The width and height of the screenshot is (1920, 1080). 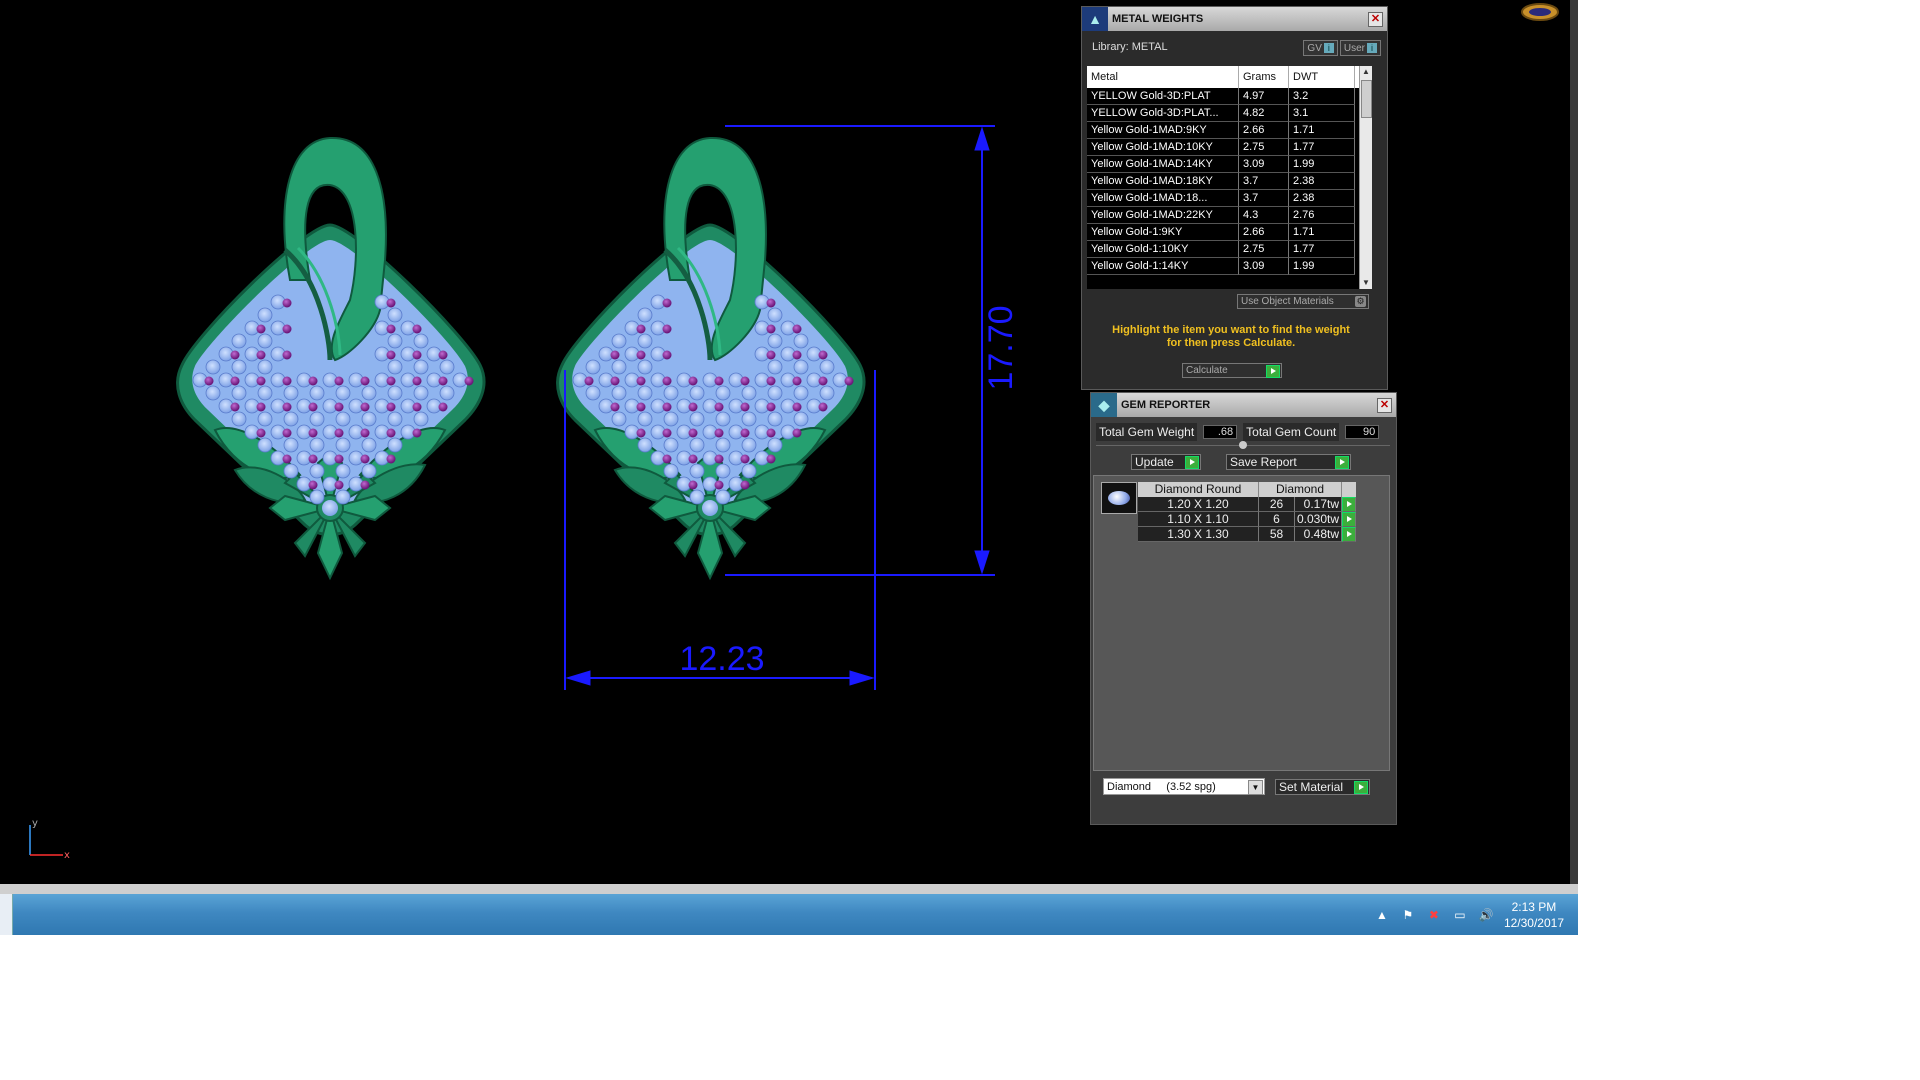 I want to click on set-material-button: Set Material, so click(x=1322, y=786).